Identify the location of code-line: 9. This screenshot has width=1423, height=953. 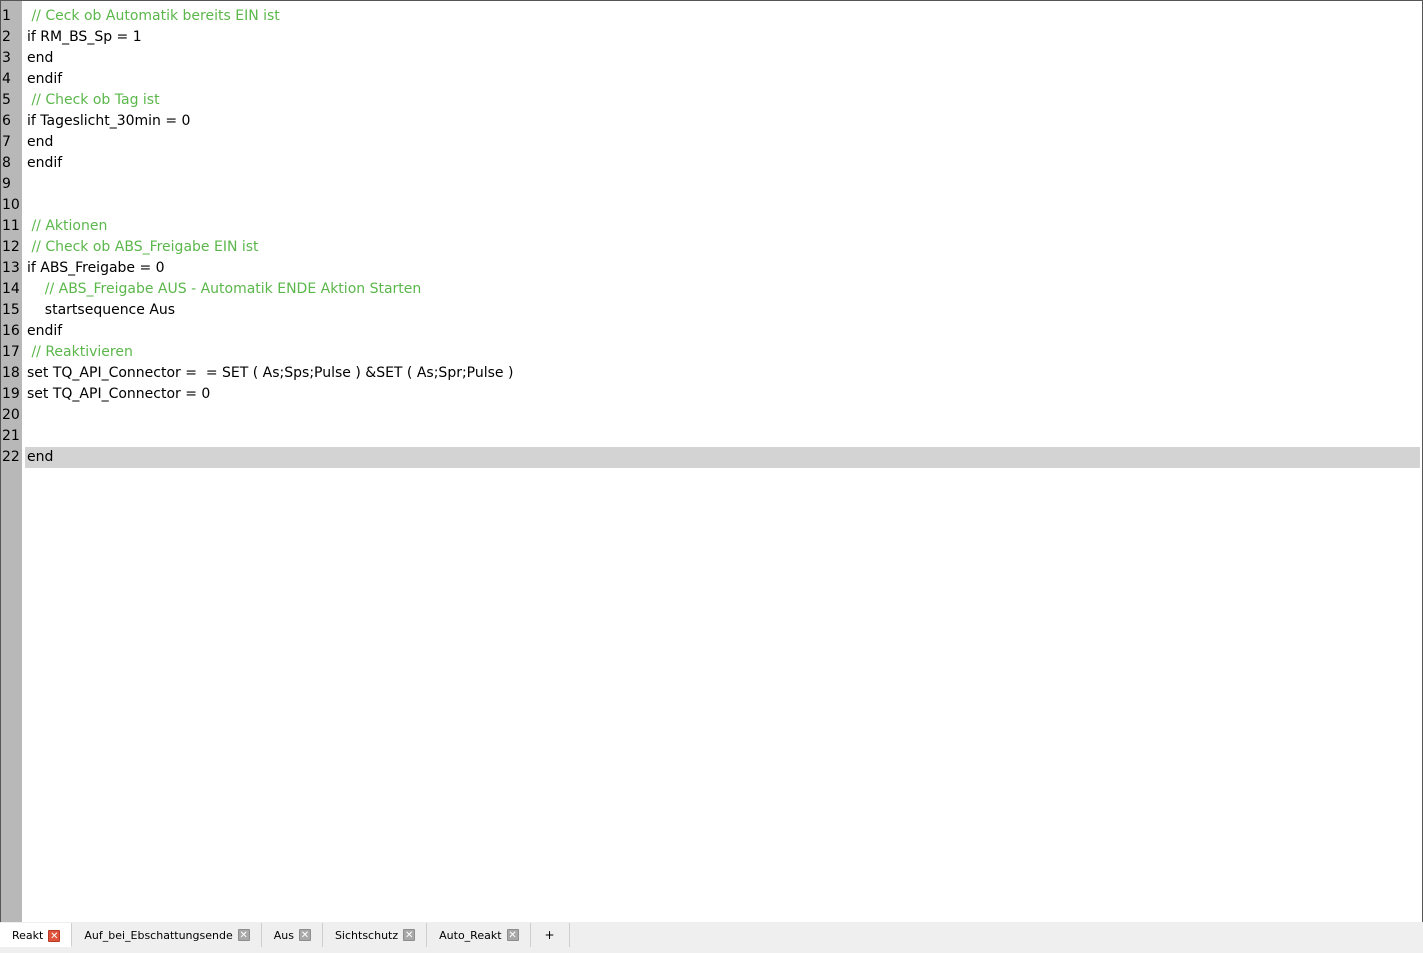
(710, 184).